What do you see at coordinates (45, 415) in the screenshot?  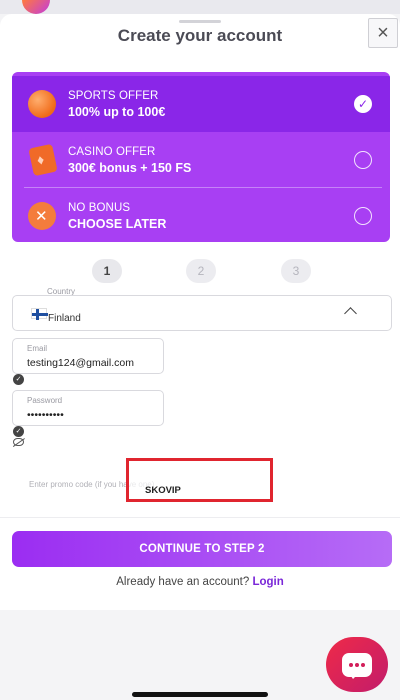 I see `password-value: ••••••••••` at bounding box center [45, 415].